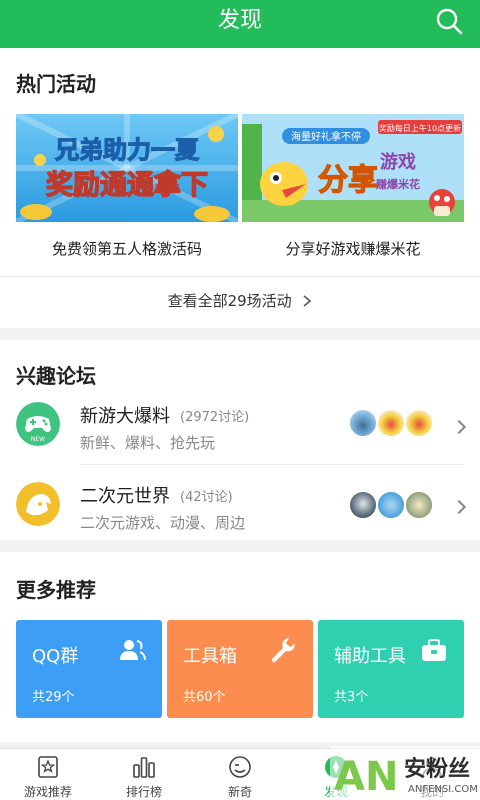 The width and height of the screenshot is (480, 800). What do you see at coordinates (56, 590) in the screenshot?
I see `more-title: 更多推荐` at bounding box center [56, 590].